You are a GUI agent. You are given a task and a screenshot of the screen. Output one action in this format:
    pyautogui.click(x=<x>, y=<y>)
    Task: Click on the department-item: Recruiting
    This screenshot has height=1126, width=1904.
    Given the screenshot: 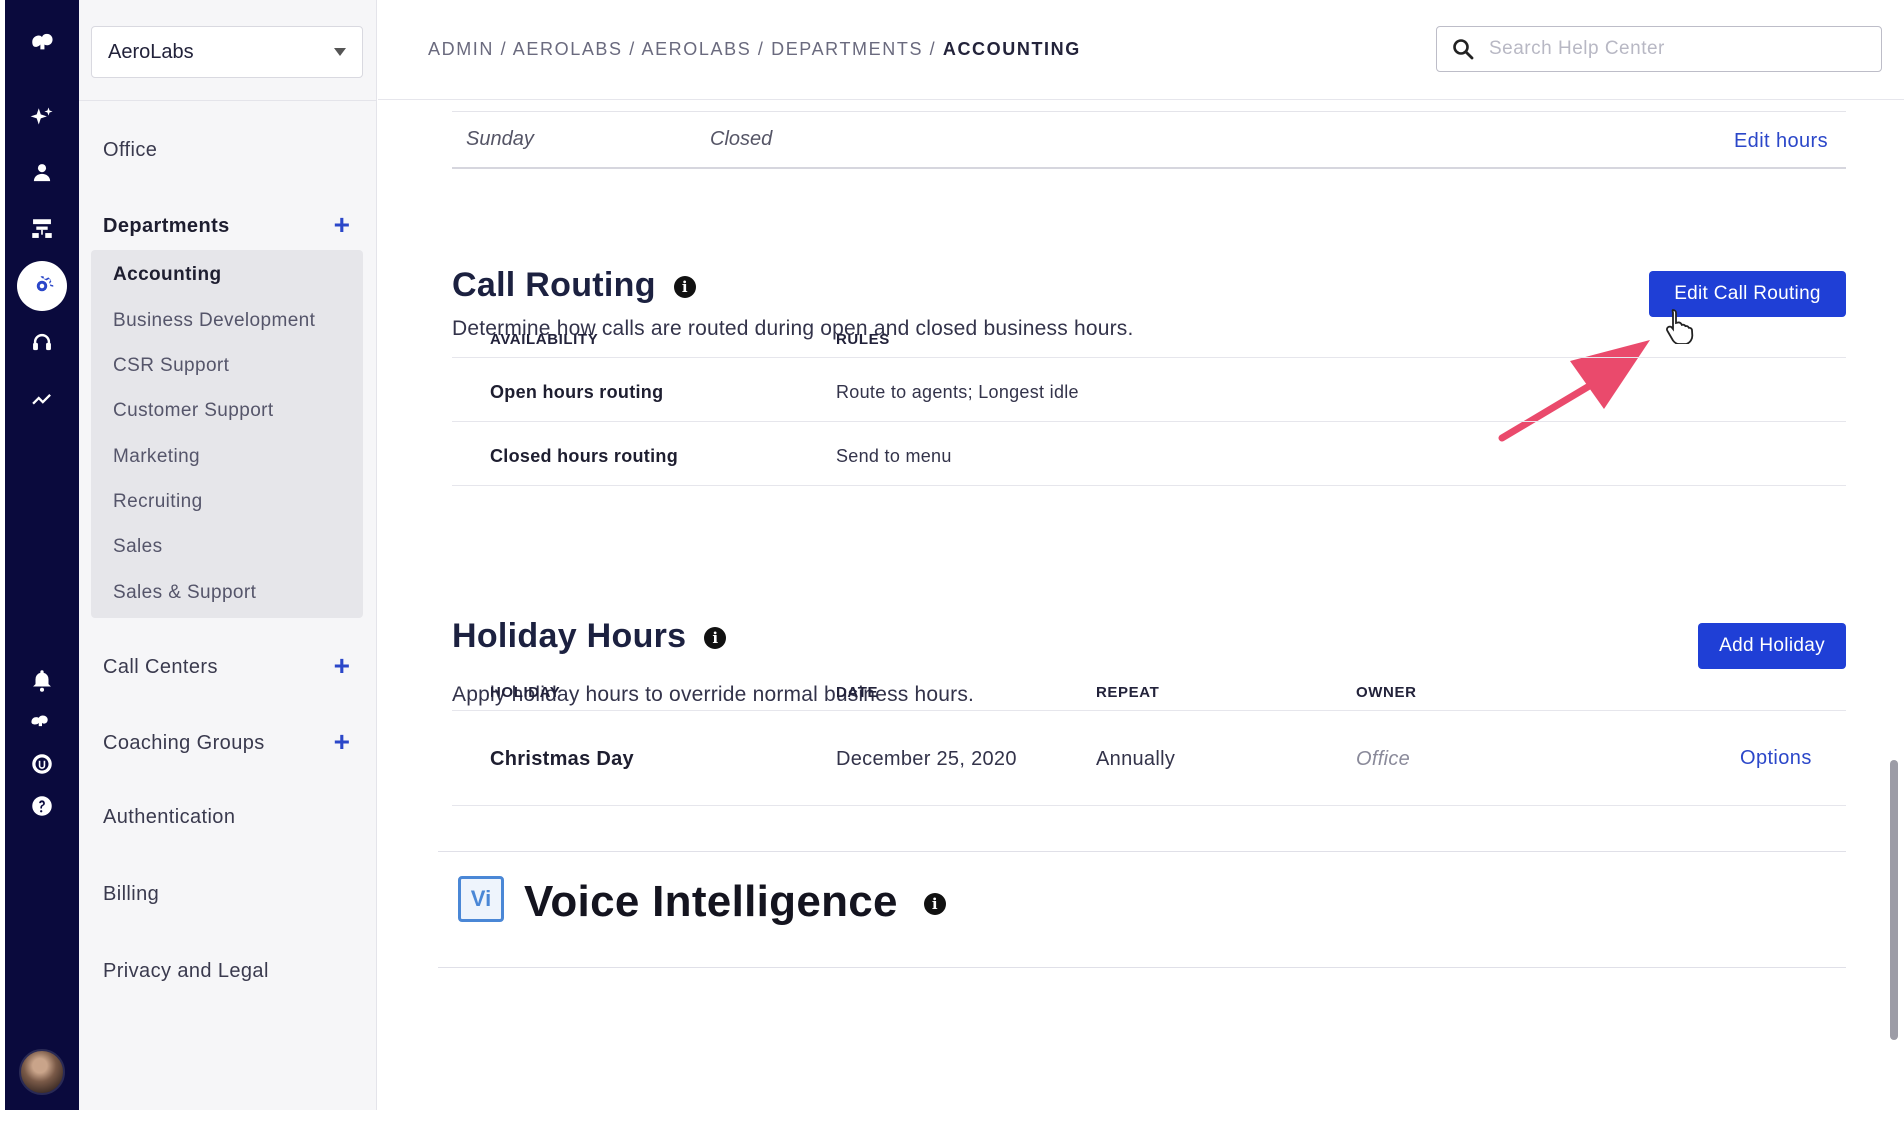 What is the action you would take?
    pyautogui.click(x=158, y=502)
    